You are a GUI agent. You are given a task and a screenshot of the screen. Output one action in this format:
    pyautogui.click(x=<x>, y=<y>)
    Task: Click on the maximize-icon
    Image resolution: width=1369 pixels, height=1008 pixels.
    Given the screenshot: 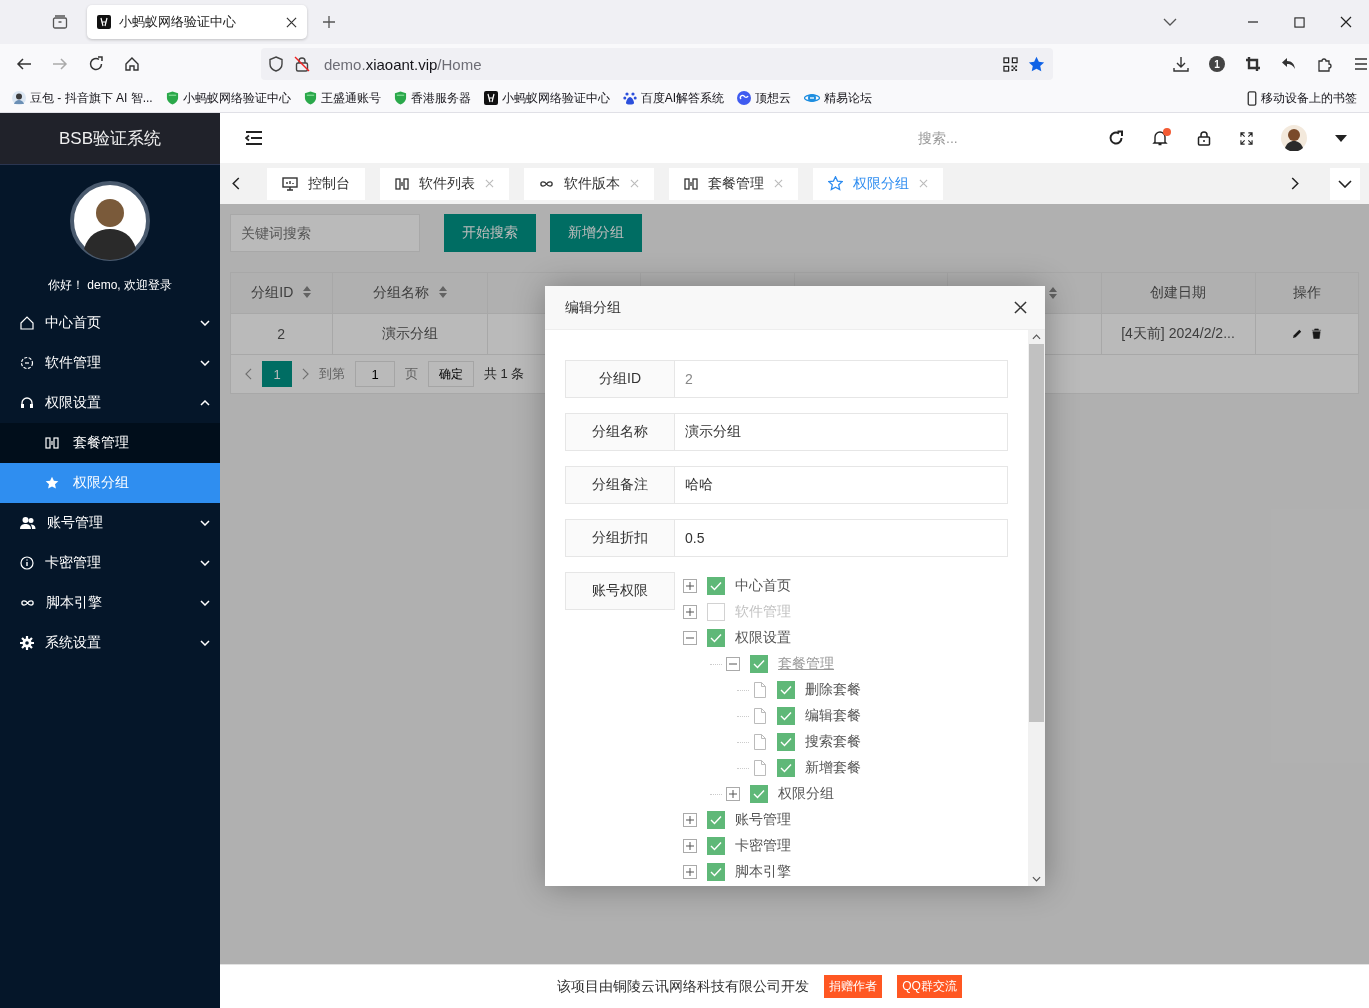 What is the action you would take?
    pyautogui.click(x=1299, y=22)
    